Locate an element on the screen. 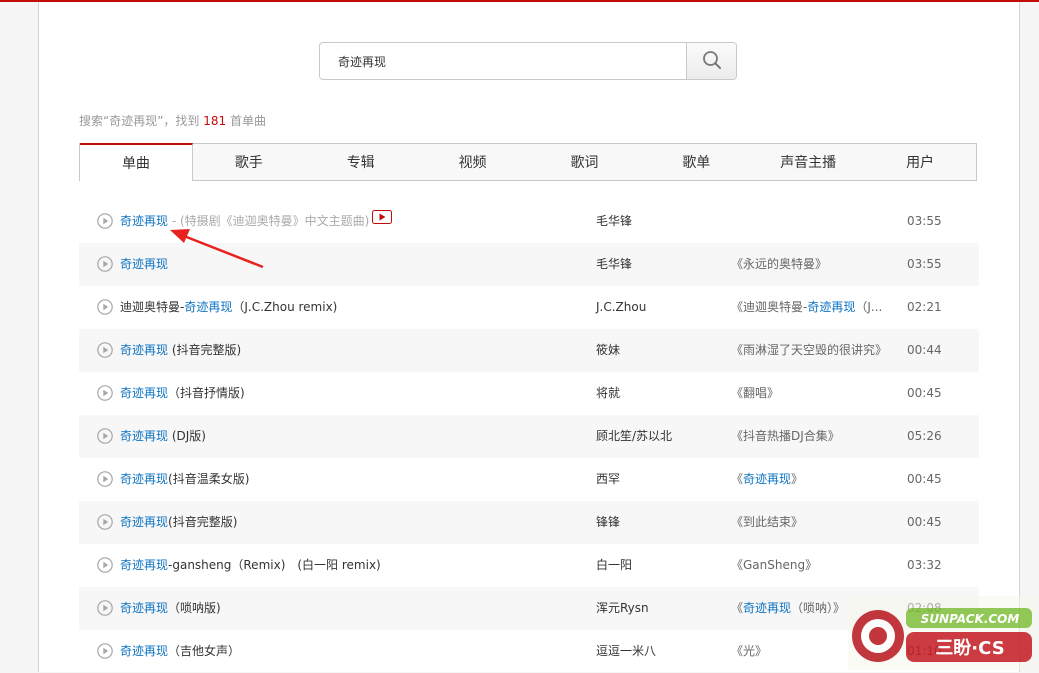  summary-suffix: 首单曲 is located at coordinates (246, 121).